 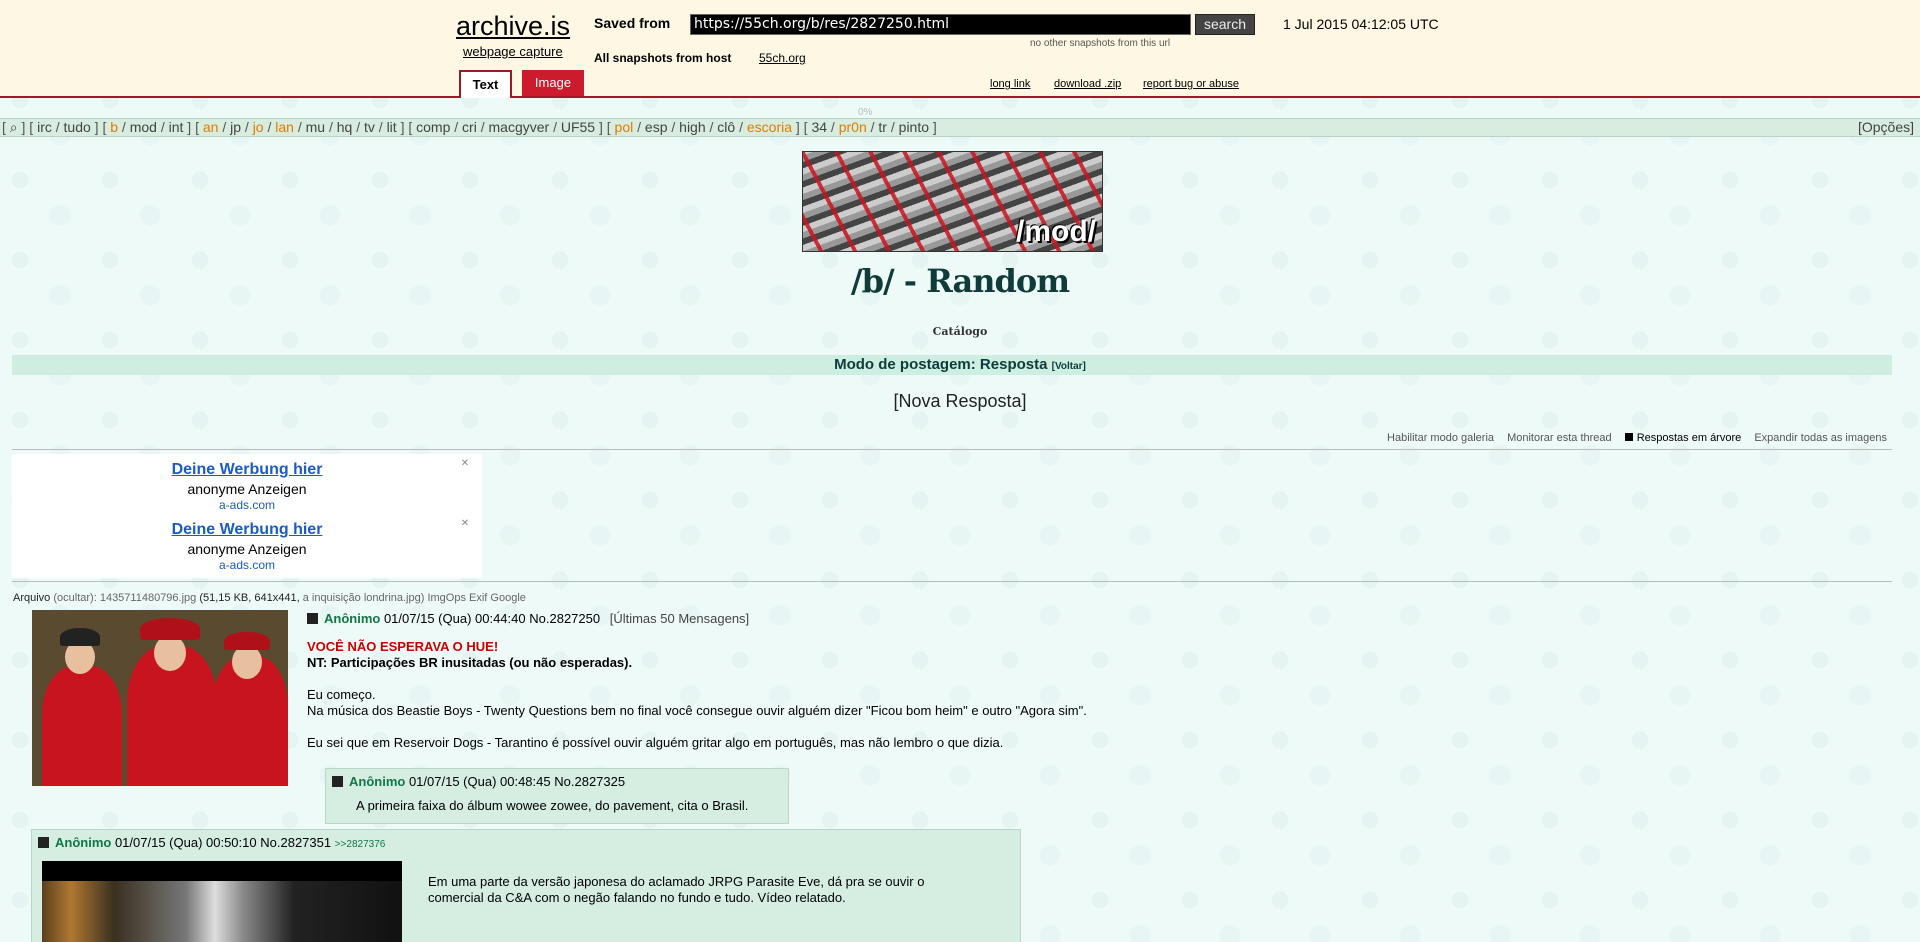 What do you see at coordinates (819, 127) in the screenshot?
I see `board-link: 34` at bounding box center [819, 127].